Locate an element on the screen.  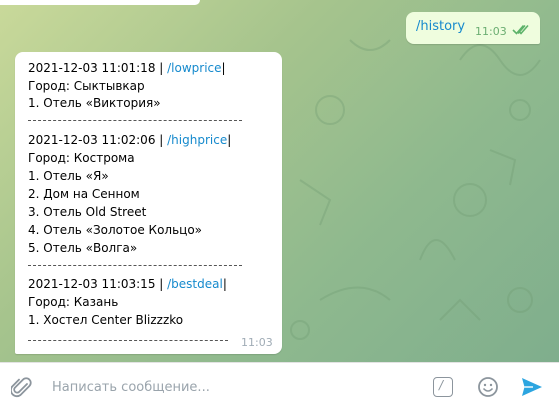
hotel-item: 1. Отель «Я» is located at coordinates (68, 176).